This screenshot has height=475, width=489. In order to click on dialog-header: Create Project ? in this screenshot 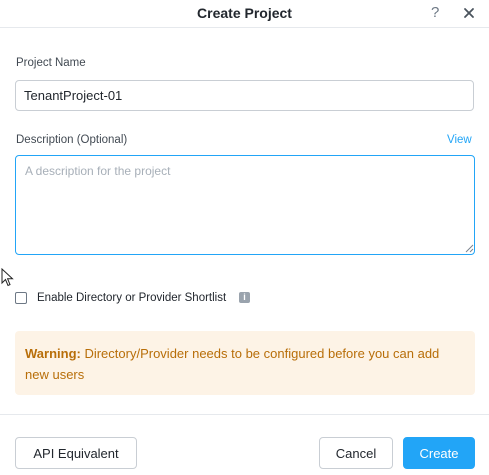, I will do `click(244, 14)`.